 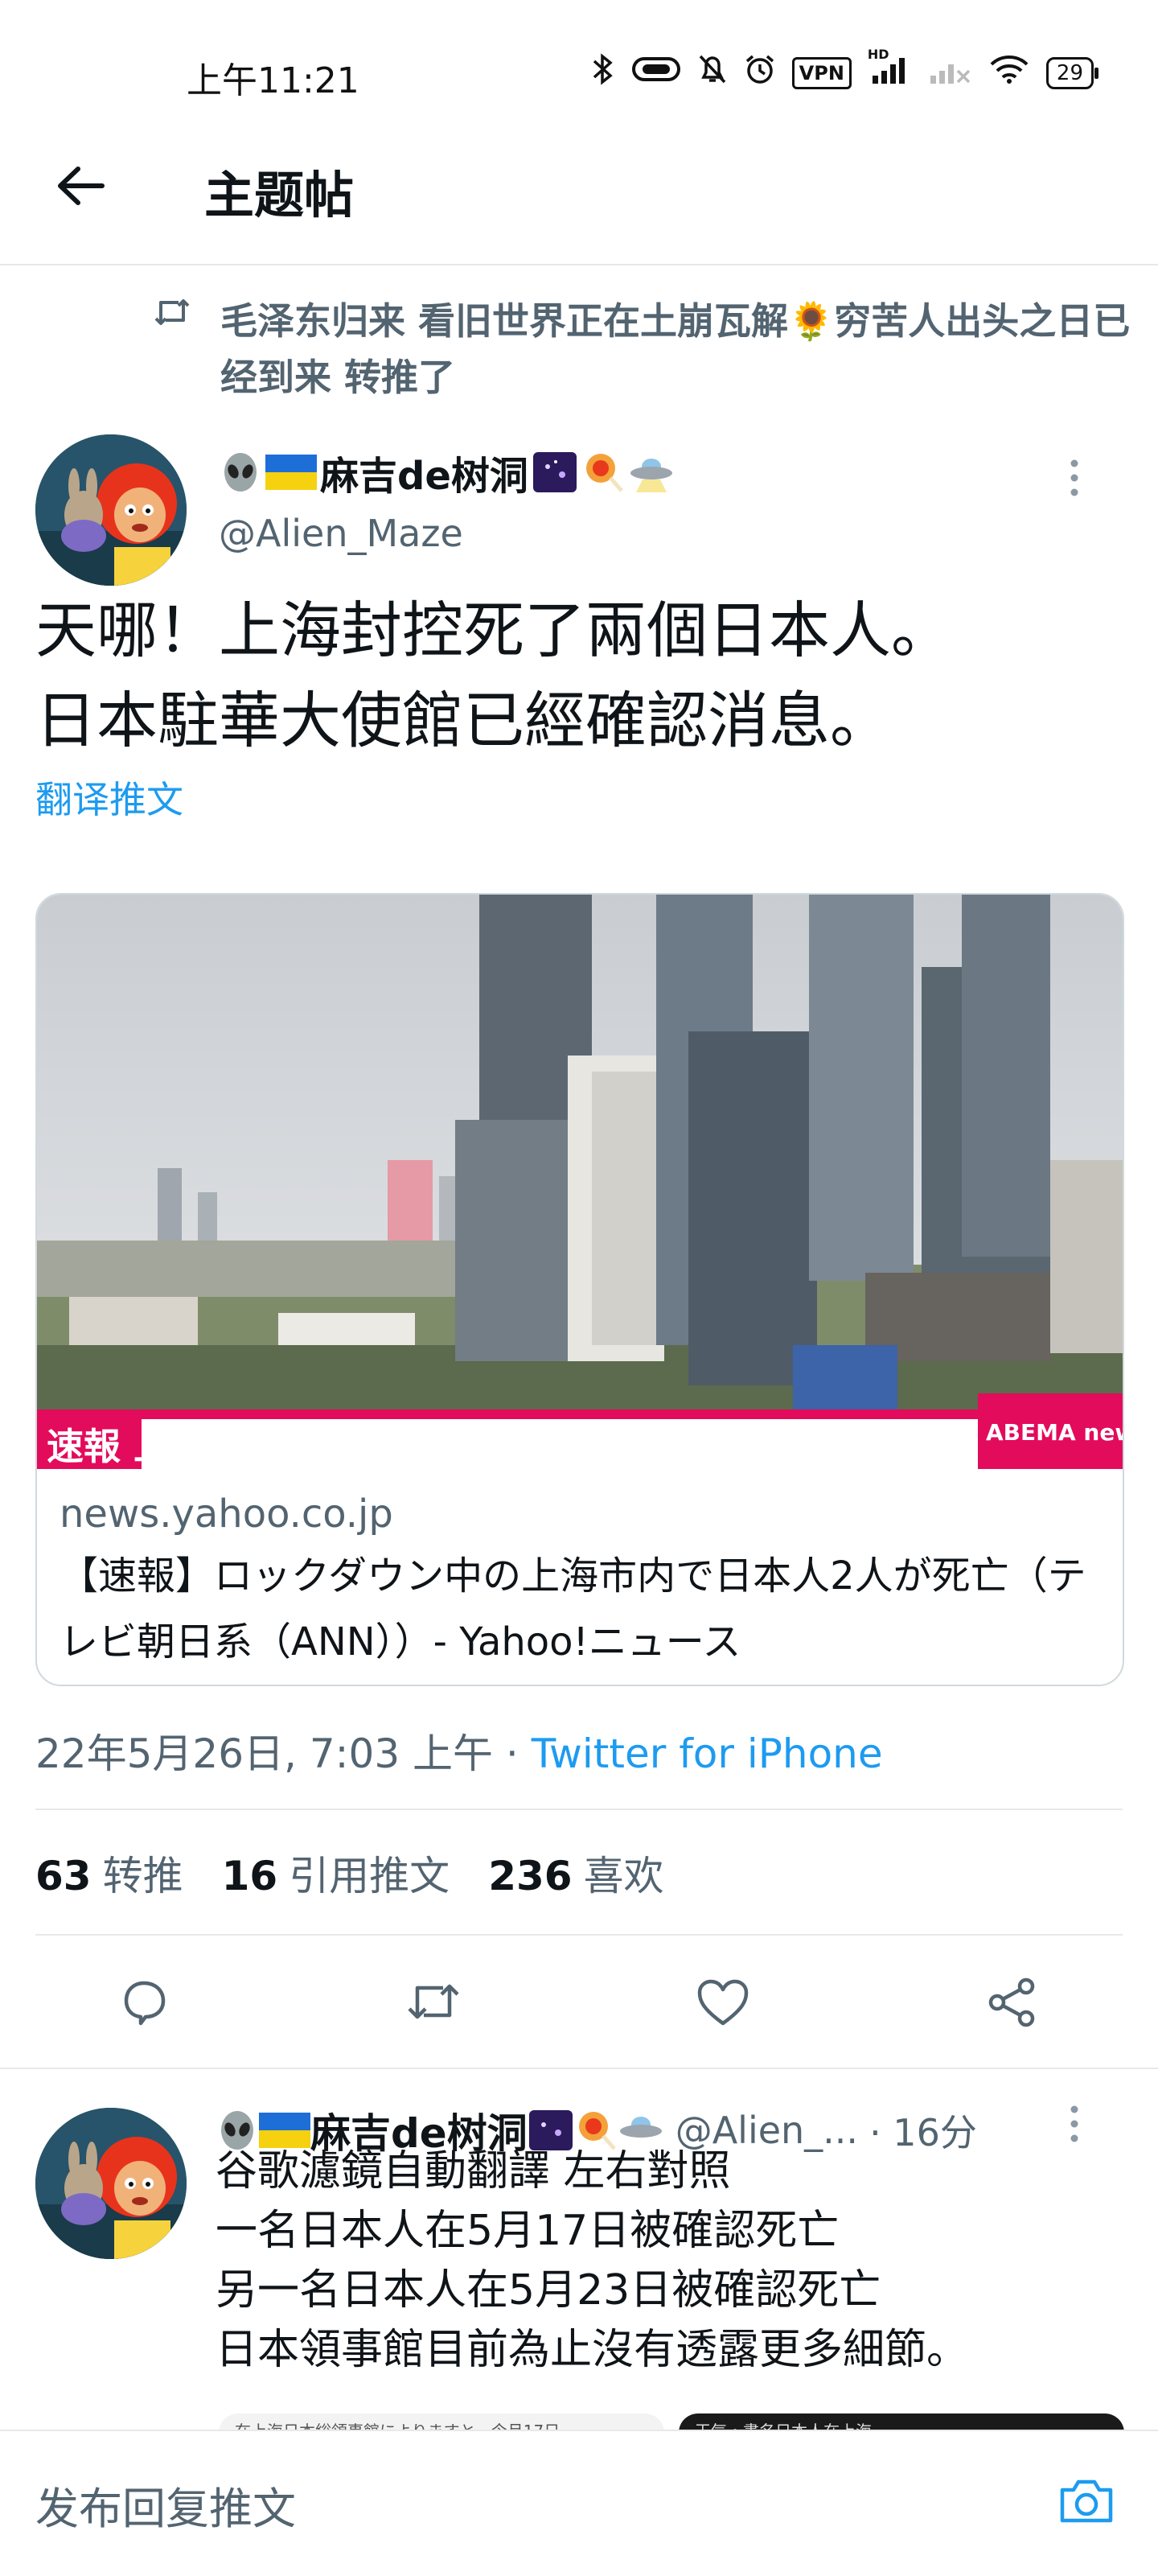 I want to click on thread-divider, so click(x=579, y=2068).